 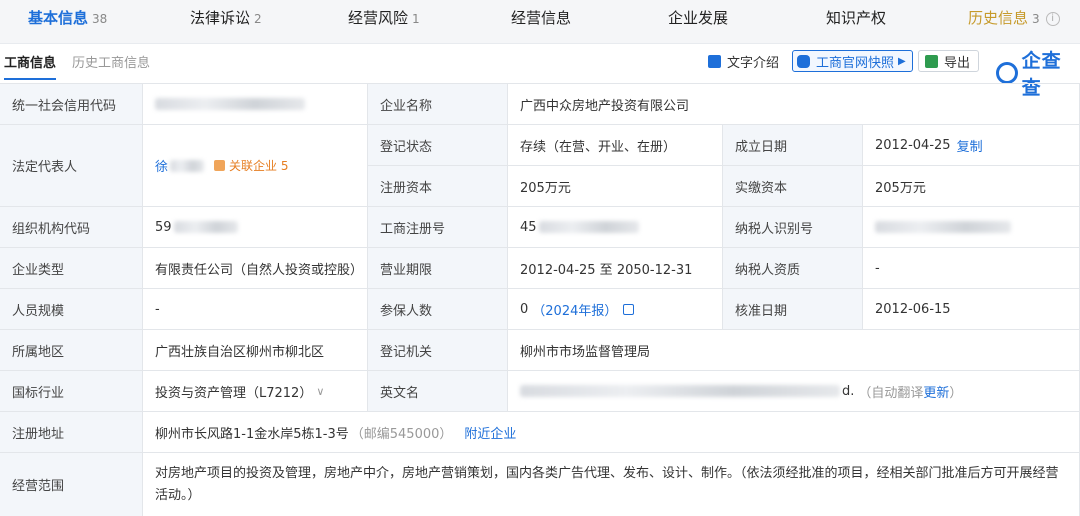 What do you see at coordinates (438, 227) in the screenshot?
I see `biz-reg-no-label: 工商注册号` at bounding box center [438, 227].